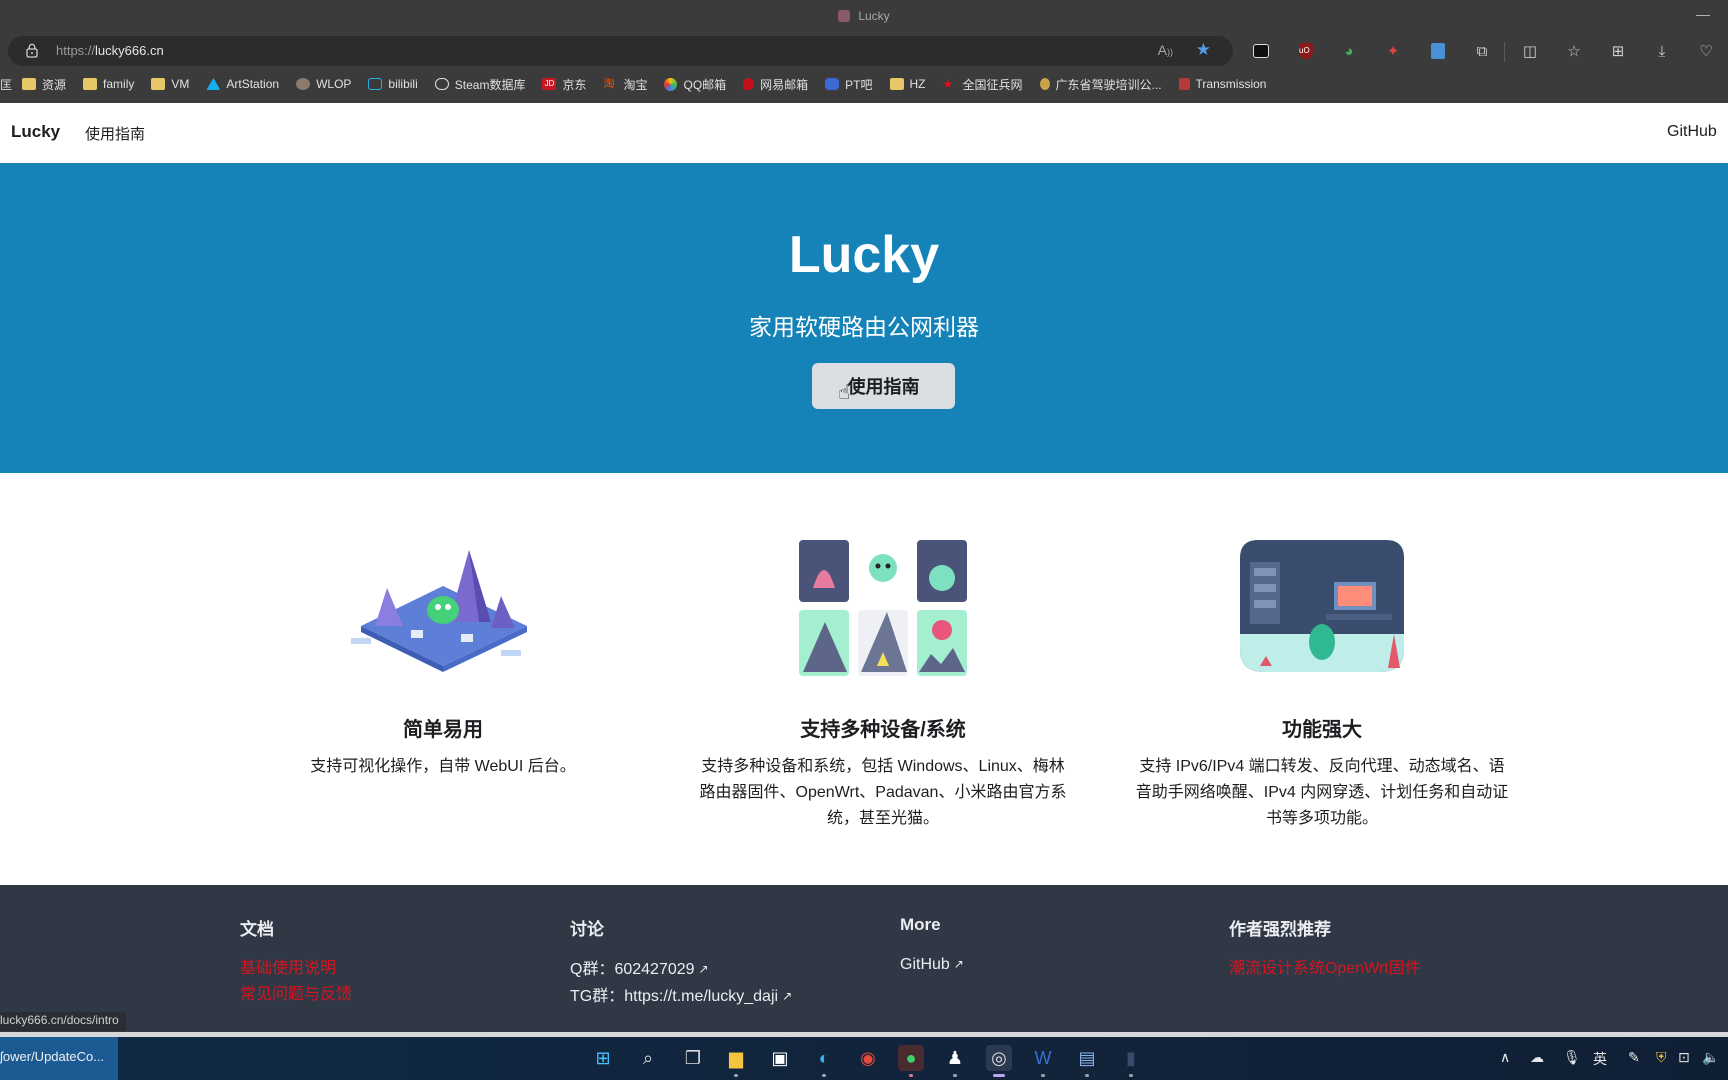 The width and height of the screenshot is (1728, 1080). I want to click on nav-github-link: GitHub, so click(1692, 132).